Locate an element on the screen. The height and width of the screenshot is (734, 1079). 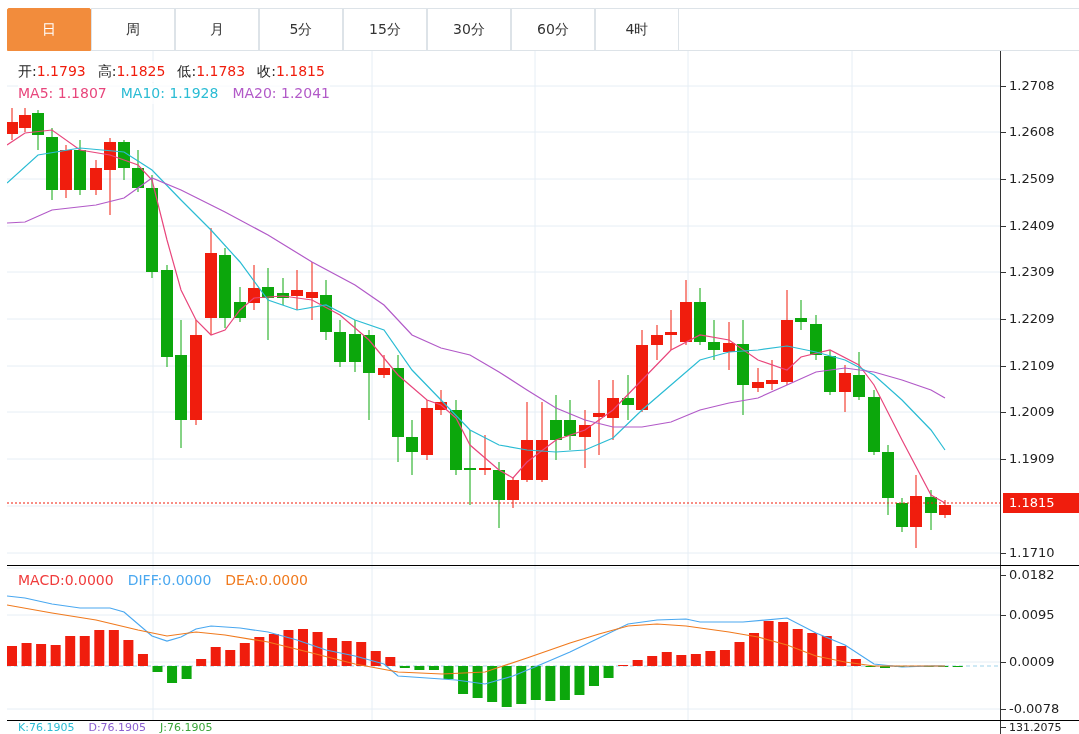
moving-average-value: MA5: 1.1807 is located at coordinates (62, 93).